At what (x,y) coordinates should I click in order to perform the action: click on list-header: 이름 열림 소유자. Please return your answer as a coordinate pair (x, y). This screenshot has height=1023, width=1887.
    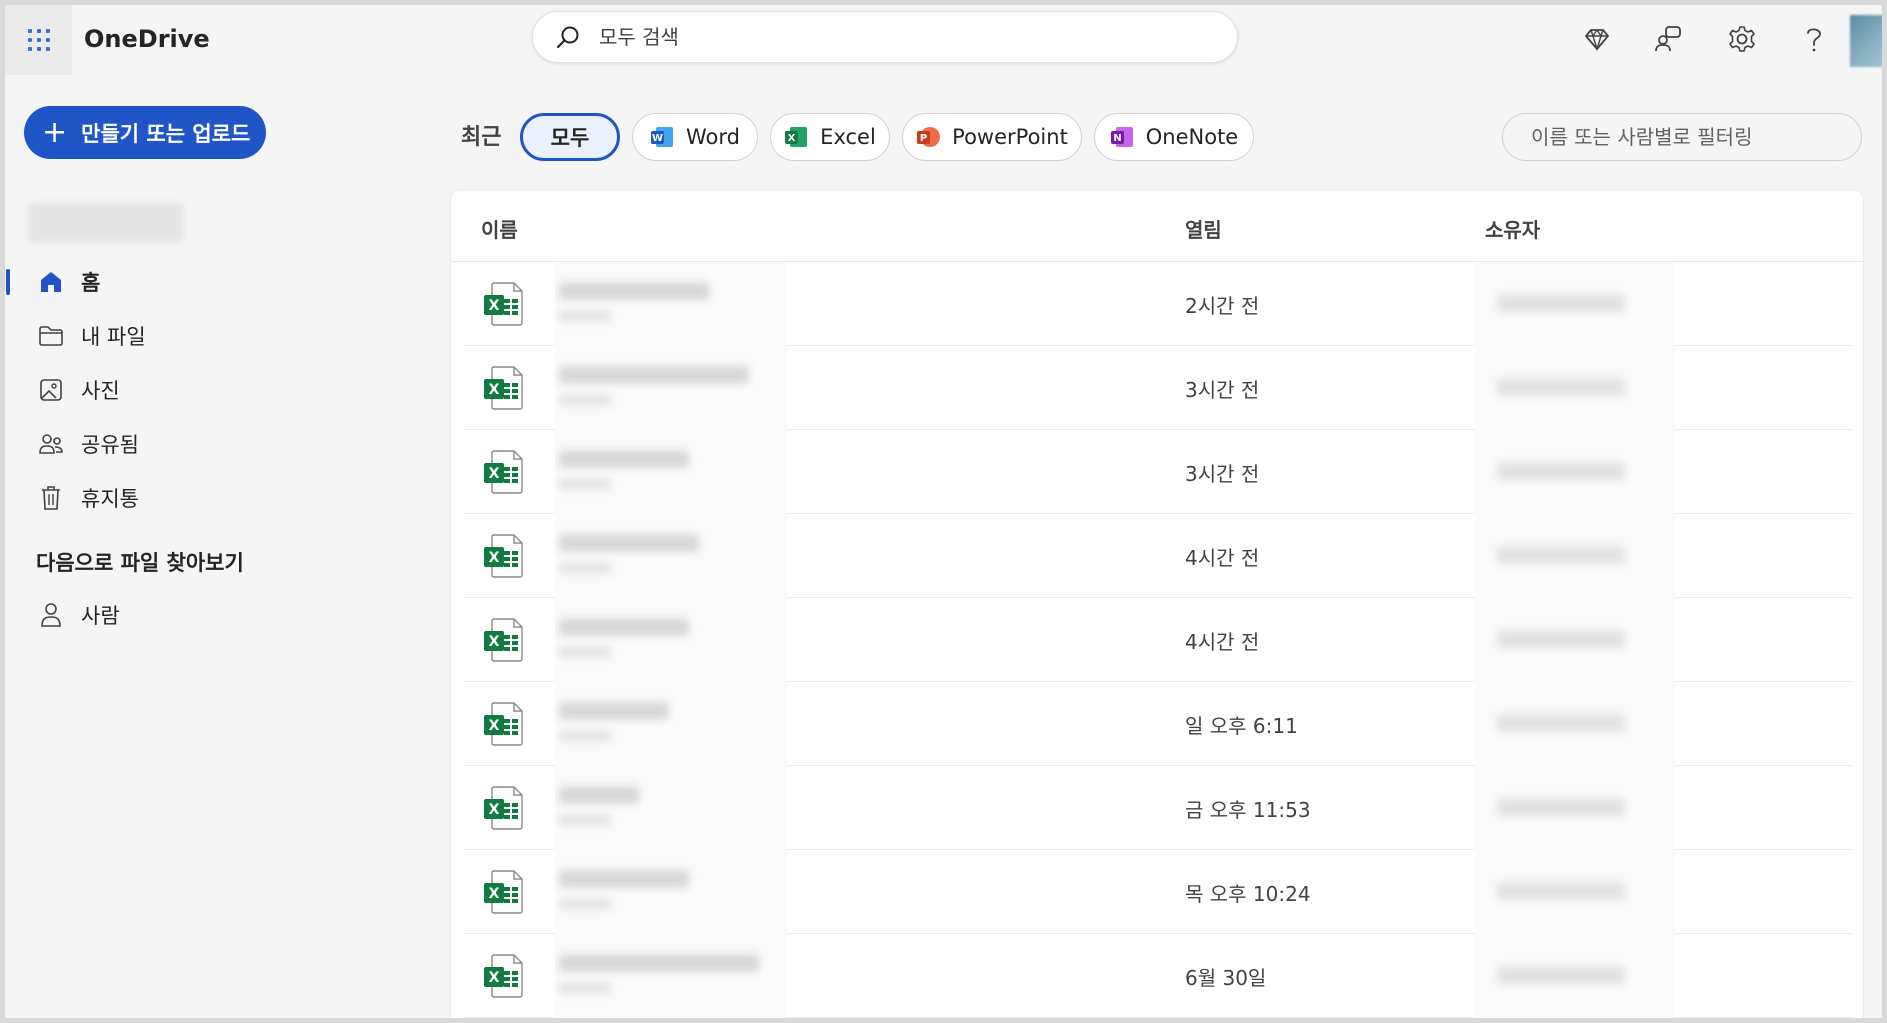
    Looking at the image, I should click on (1157, 226).